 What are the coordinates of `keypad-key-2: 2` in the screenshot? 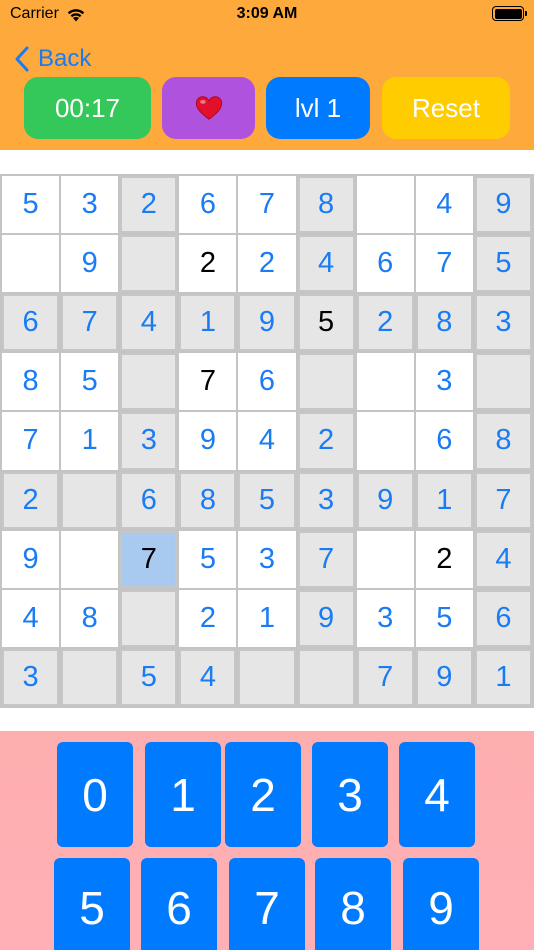 It's located at (263, 794).